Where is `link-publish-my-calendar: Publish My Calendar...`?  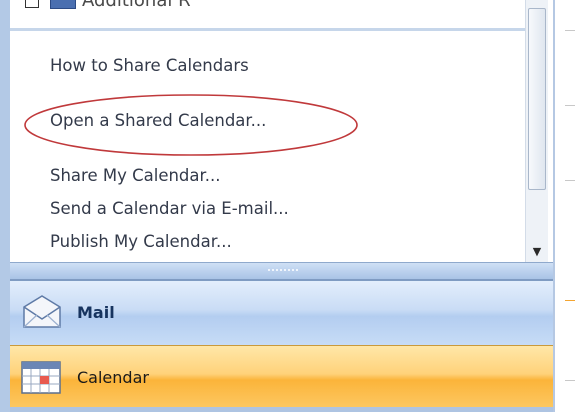
link-publish-my-calendar: Publish My Calendar... is located at coordinates (141, 241).